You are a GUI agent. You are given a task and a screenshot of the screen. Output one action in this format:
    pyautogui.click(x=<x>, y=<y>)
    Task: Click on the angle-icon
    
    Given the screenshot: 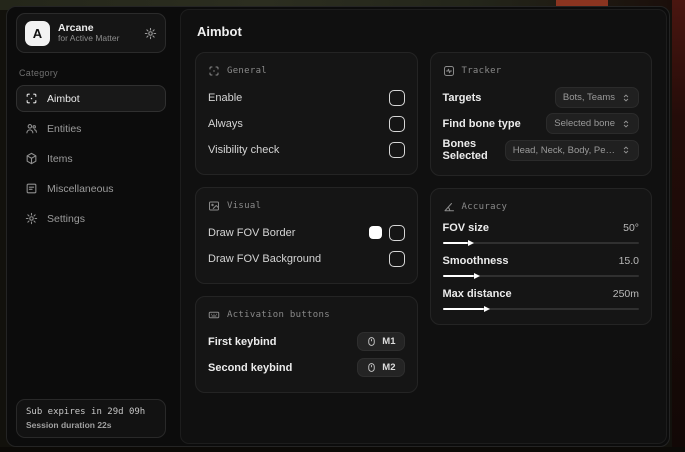 What is the action you would take?
    pyautogui.click(x=449, y=207)
    